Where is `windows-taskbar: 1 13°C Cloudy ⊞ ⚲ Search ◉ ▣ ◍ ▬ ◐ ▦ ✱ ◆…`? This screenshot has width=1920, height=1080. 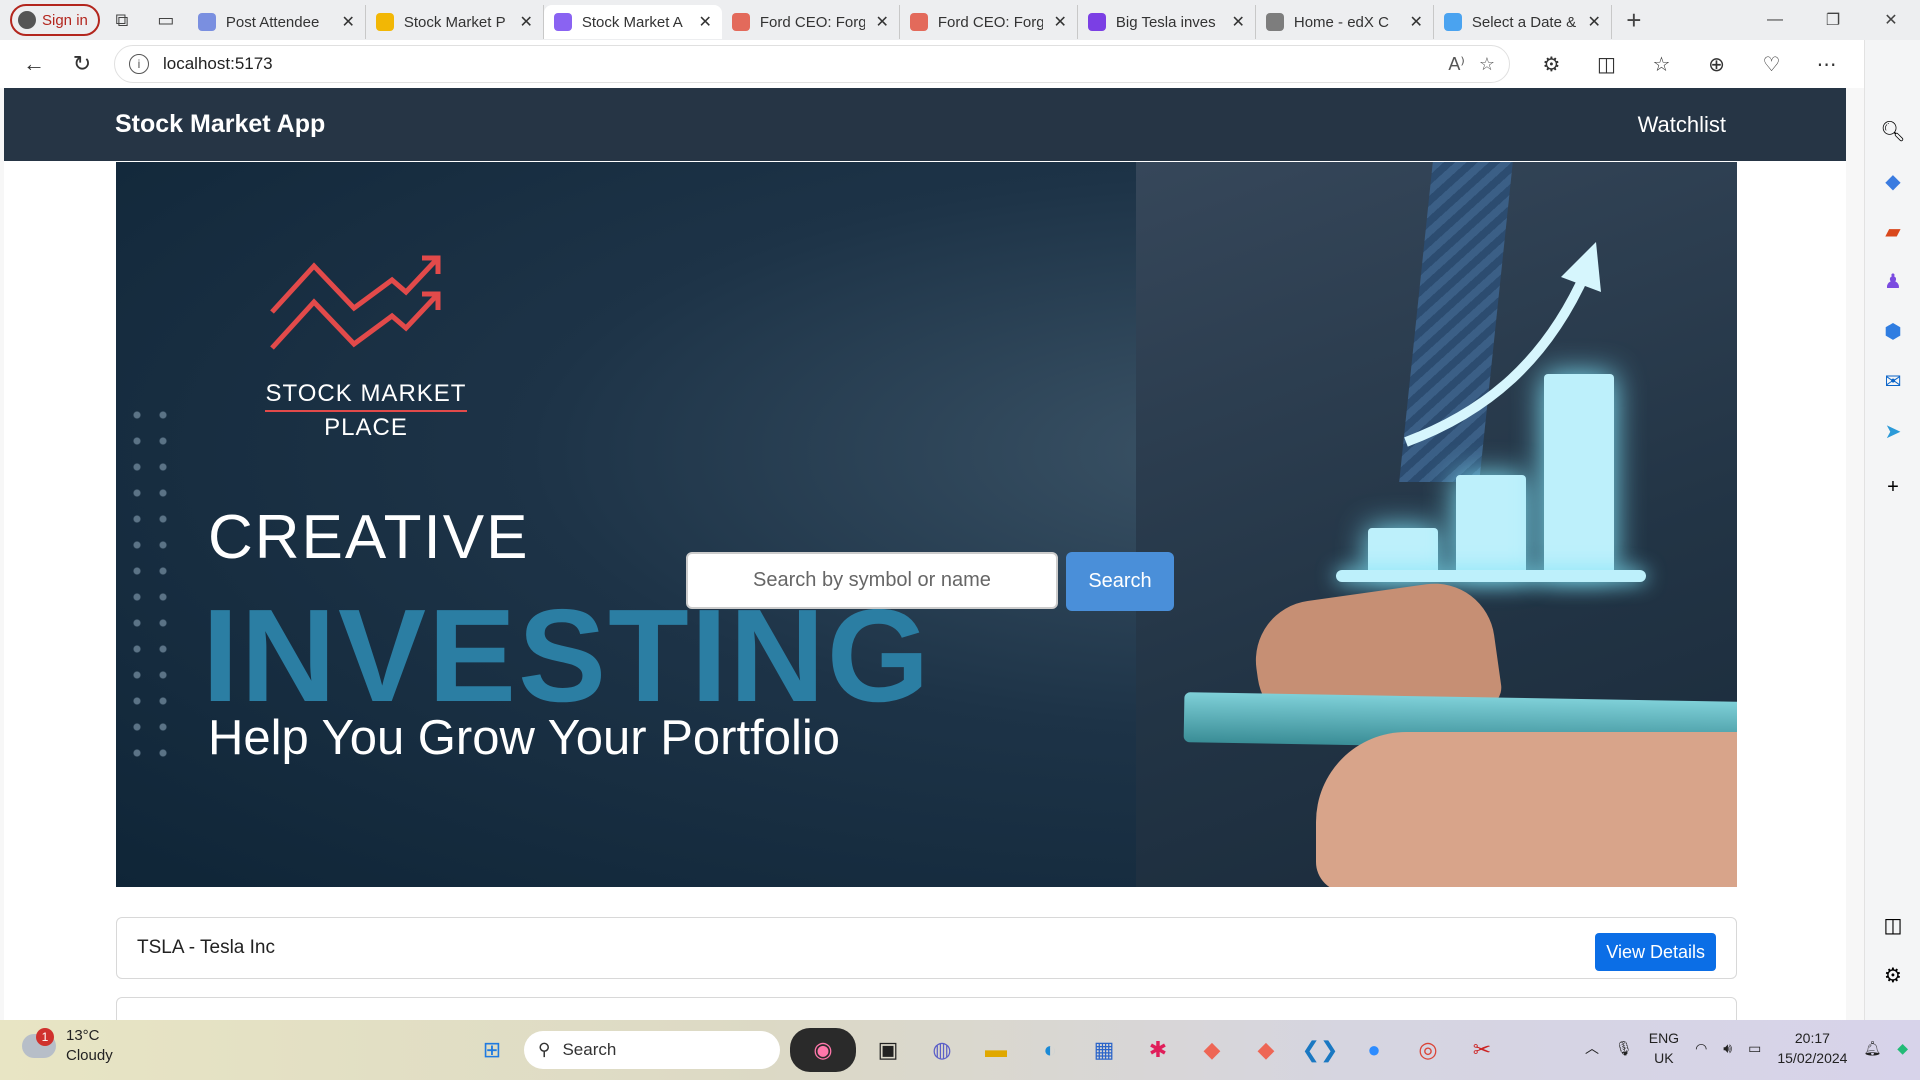 windows-taskbar: 1 13°C Cloudy ⊞ ⚲ Search ◉ ▣ ◍ ▬ ◐ ▦ ✱ ◆… is located at coordinates (960, 1050).